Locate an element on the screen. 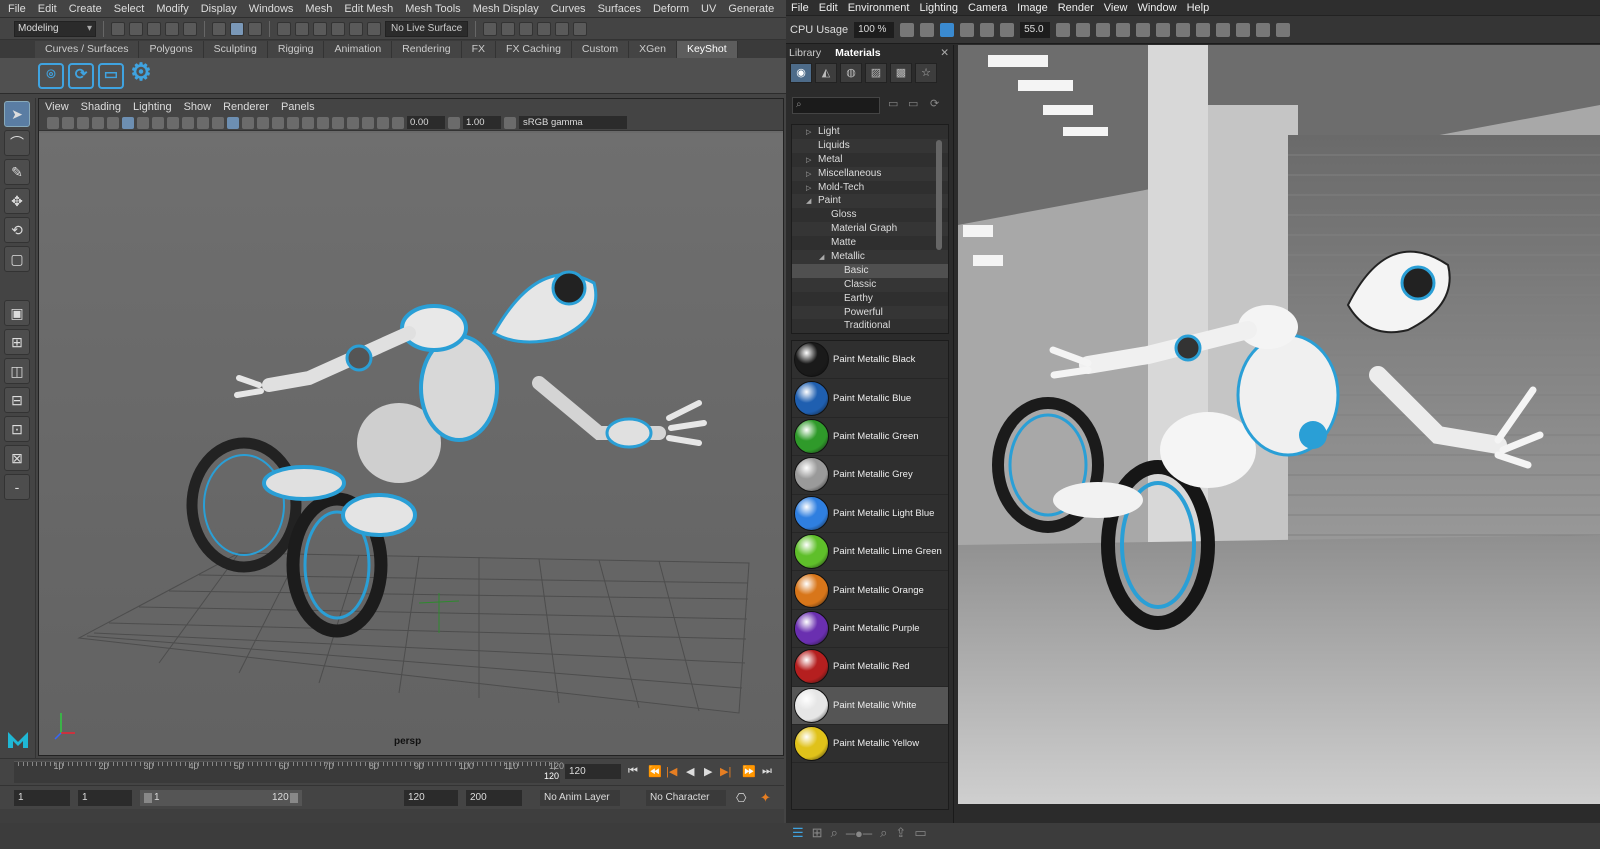  snap-grid-icon is located at coordinates (284, 28).